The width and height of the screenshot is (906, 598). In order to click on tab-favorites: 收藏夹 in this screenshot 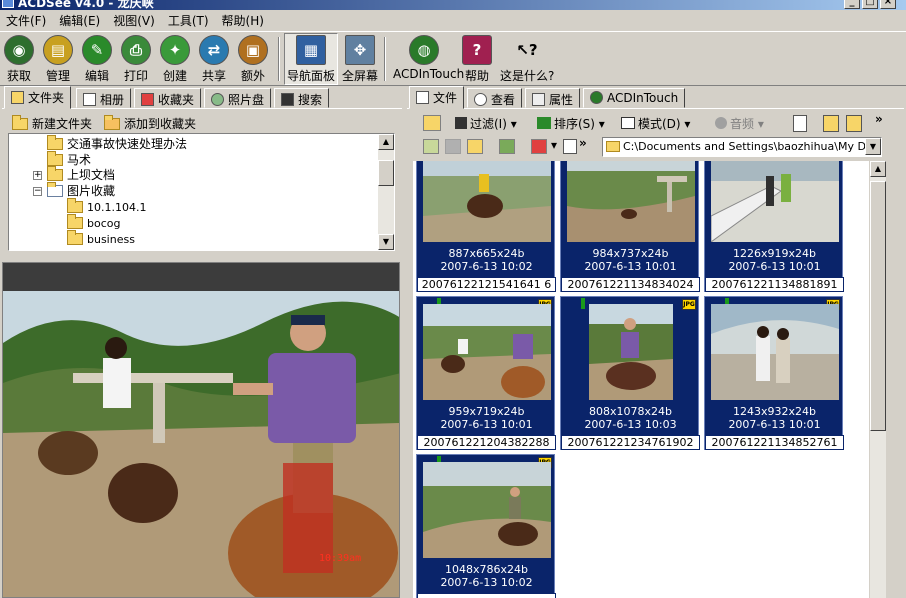, I will do `click(168, 98)`.